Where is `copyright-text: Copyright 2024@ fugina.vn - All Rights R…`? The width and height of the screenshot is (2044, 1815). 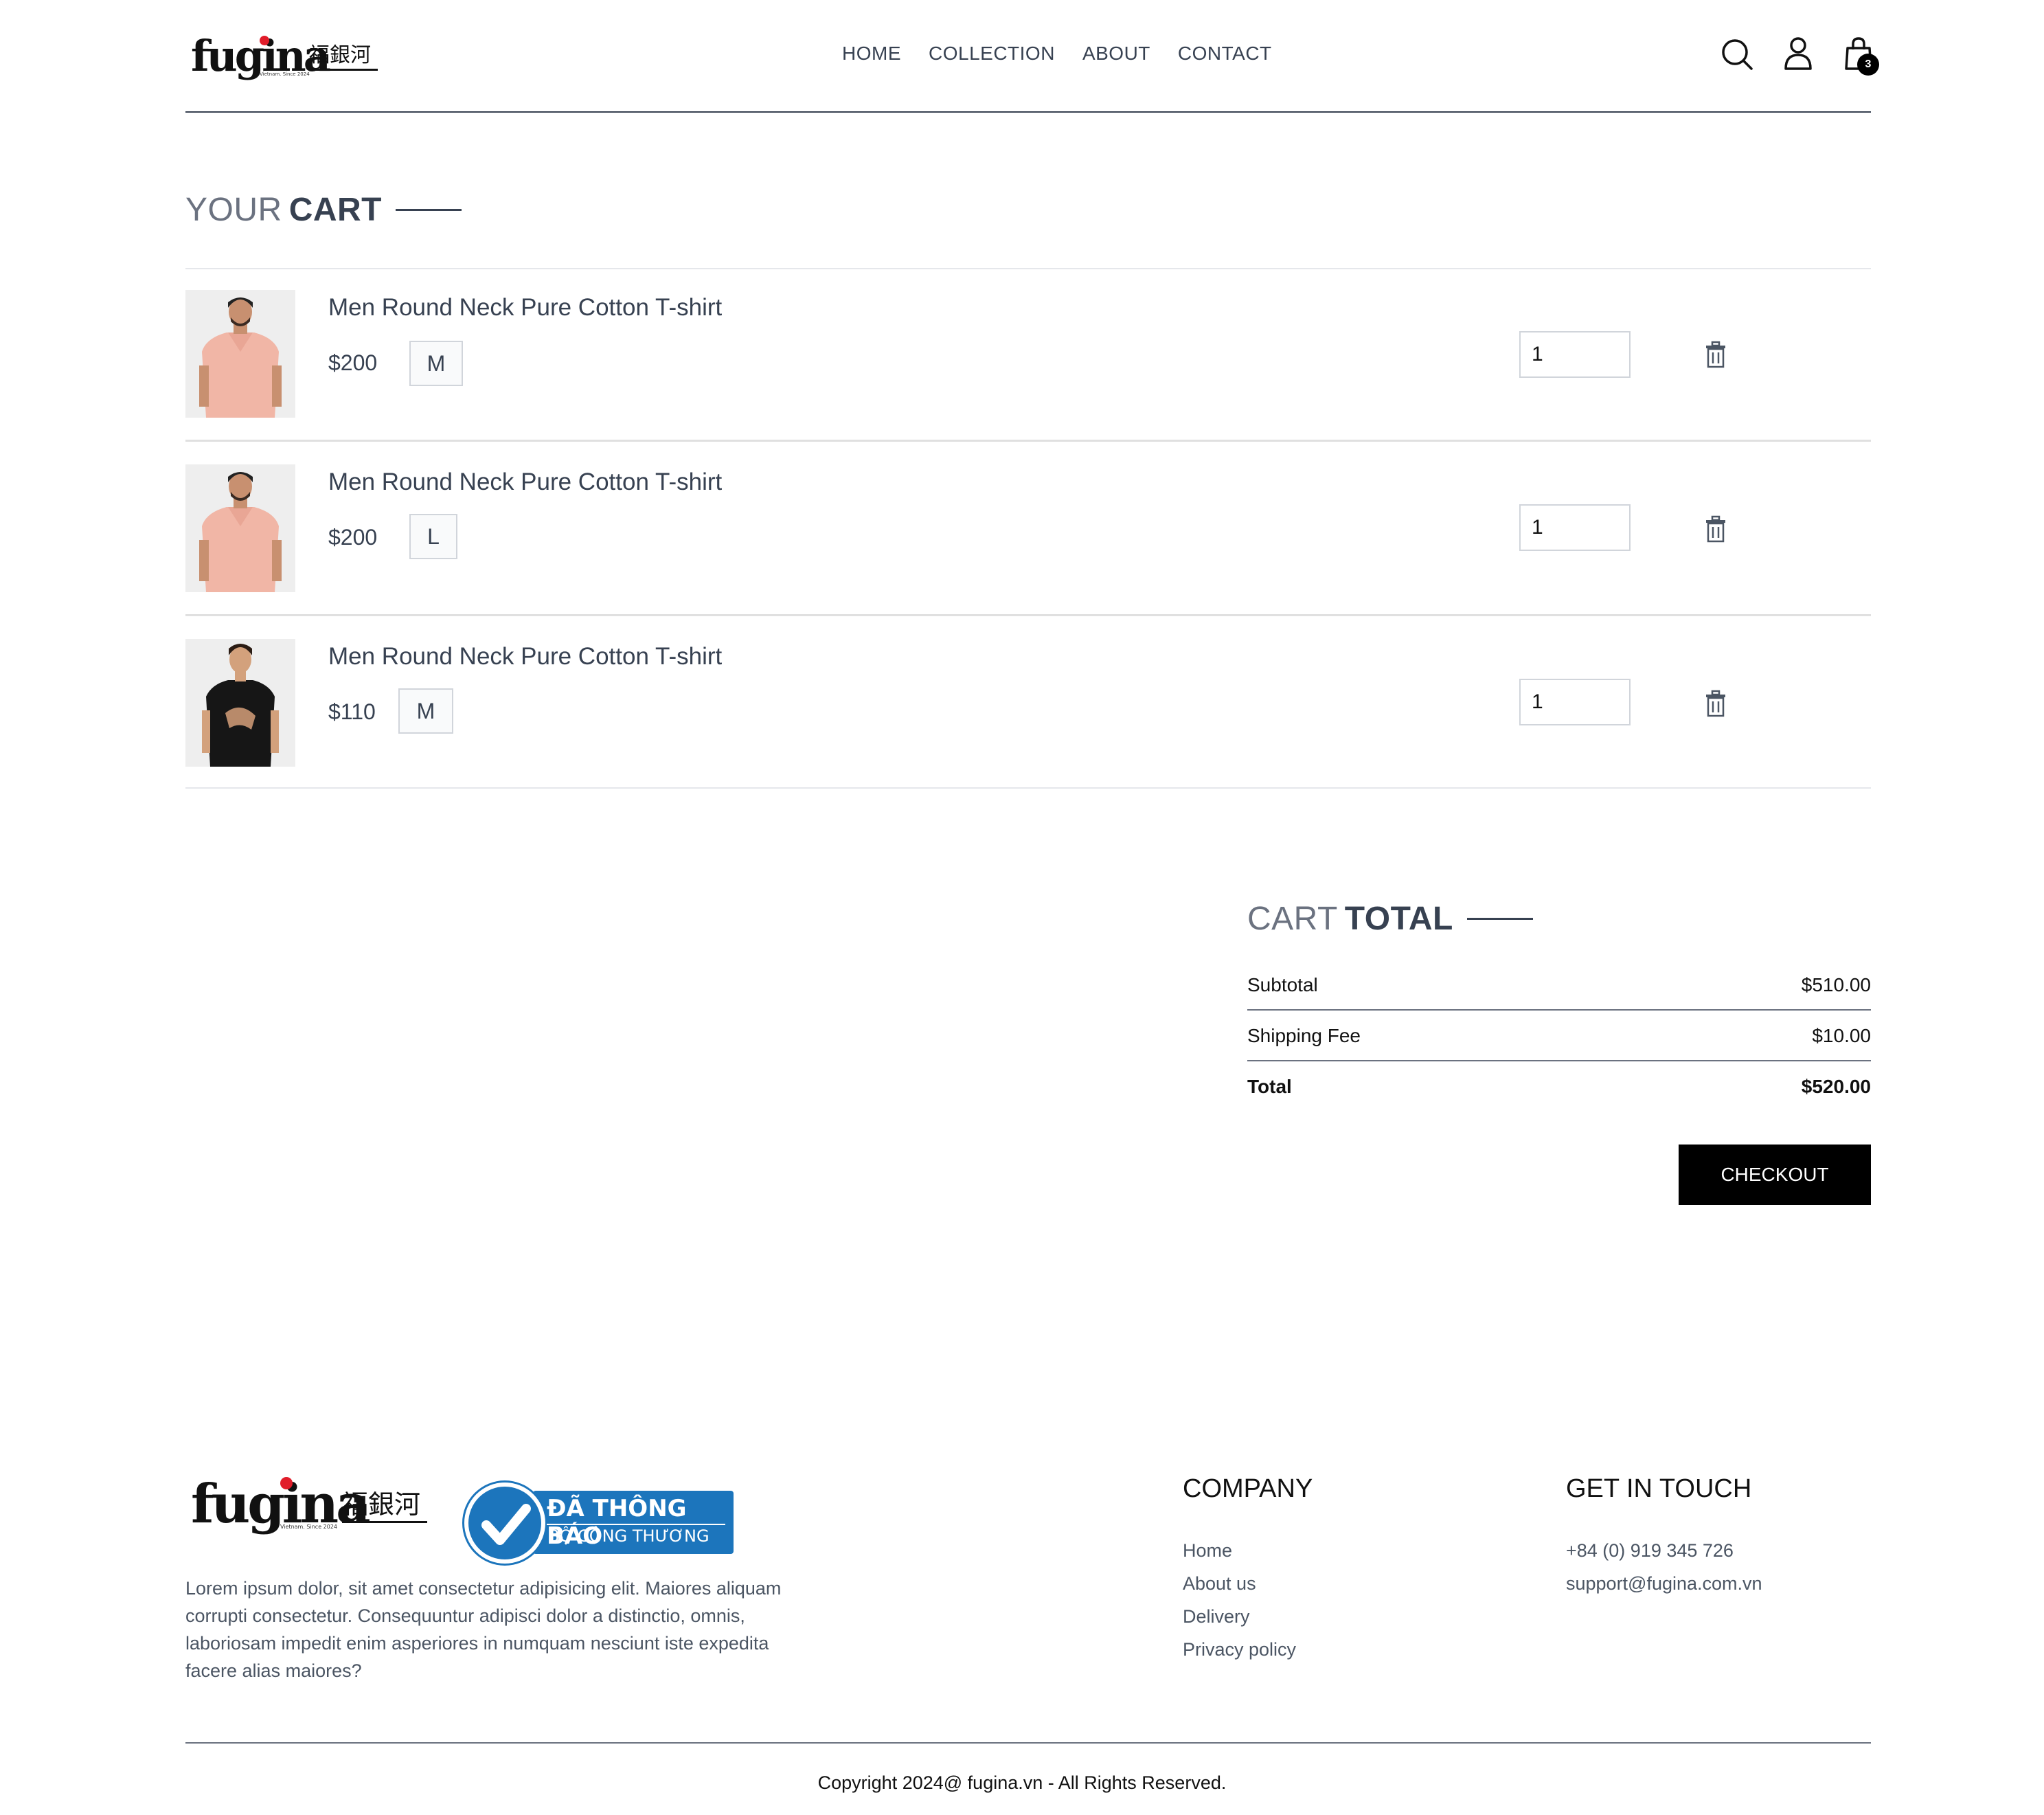
copyright-text: Copyright 2024@ fugina.vn - All Rights R… is located at coordinates (1022, 1782).